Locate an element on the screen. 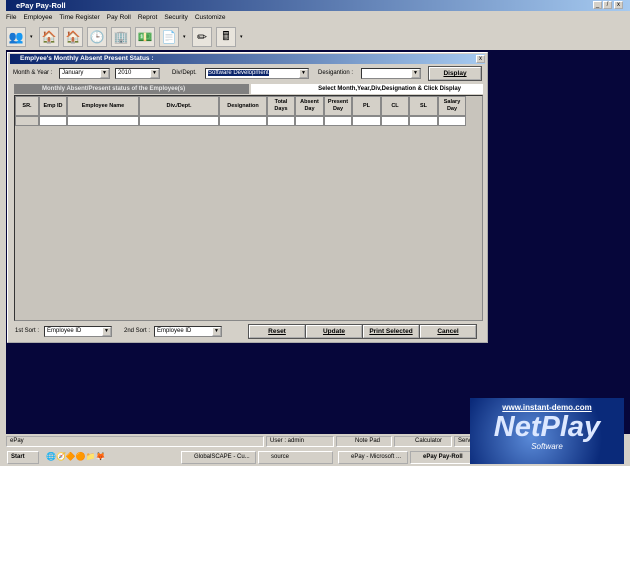 Image resolution: width=640 pixels, height=564 pixels. col-present-day: Present Day is located at coordinates (338, 106).